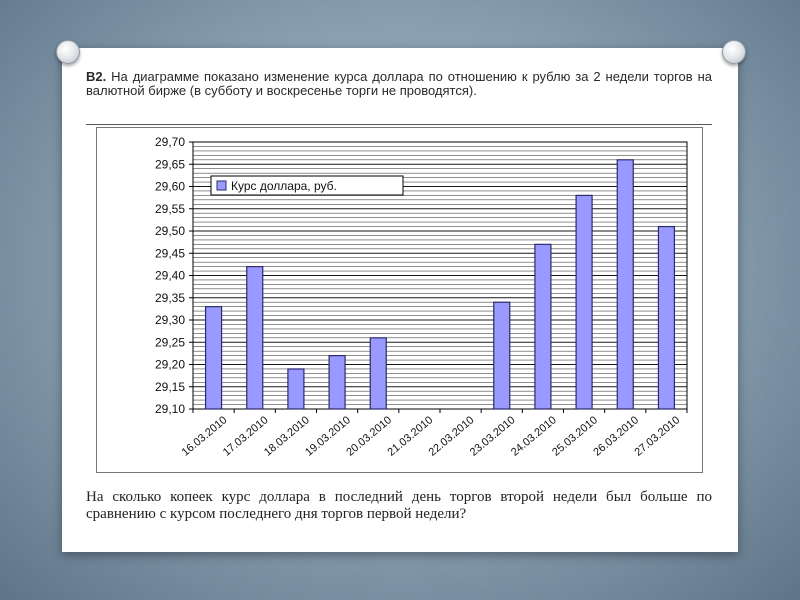 Image resolution: width=800 pixels, height=600 pixels. I want to click on y-tick-label: 29,50, so click(170, 231).